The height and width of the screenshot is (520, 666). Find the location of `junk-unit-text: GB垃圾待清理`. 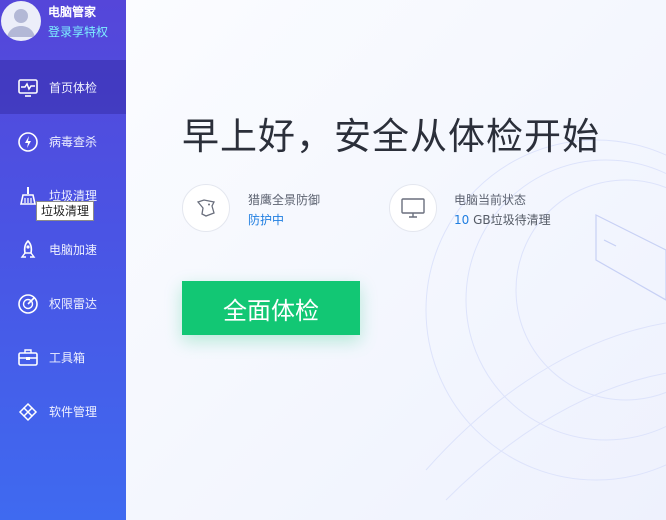

junk-unit-text: GB垃圾待清理 is located at coordinates (512, 220).